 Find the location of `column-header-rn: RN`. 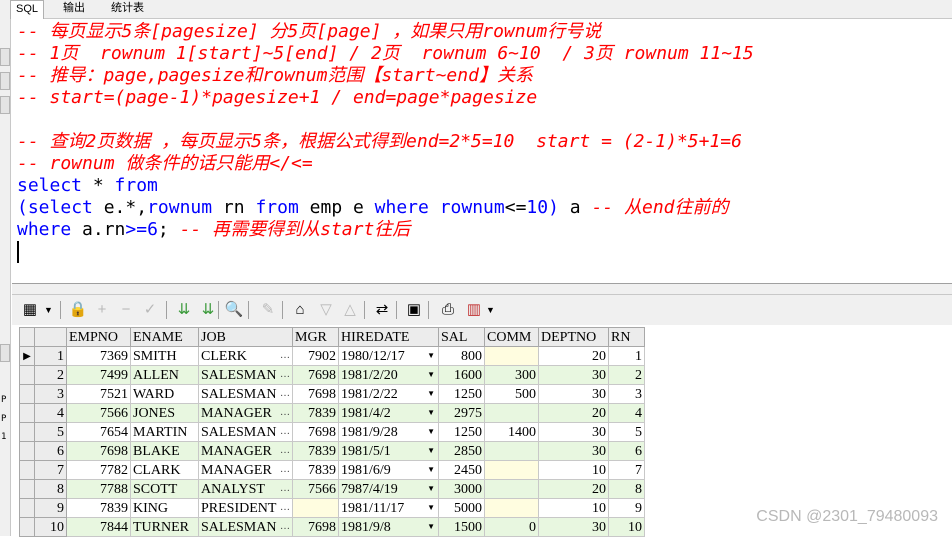

column-header-rn: RN is located at coordinates (626, 337).